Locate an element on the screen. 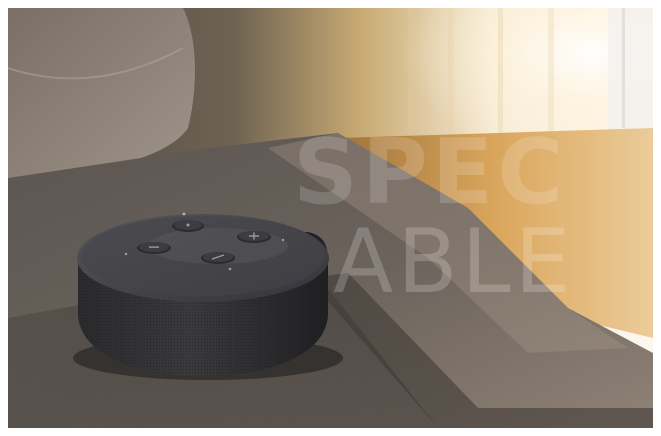  mic-off-icon is located at coordinates (218, 258).